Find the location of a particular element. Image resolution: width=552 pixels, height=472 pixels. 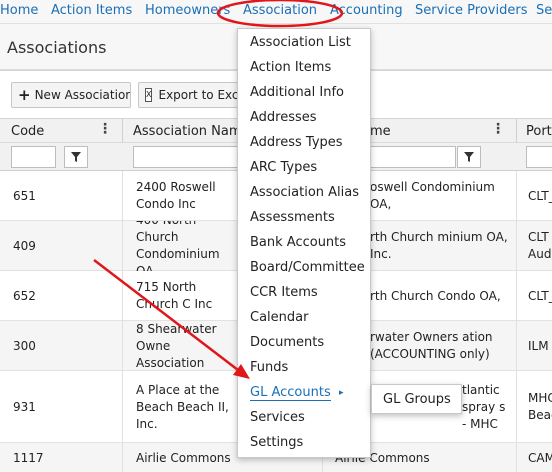

nav-accounting: Accounting is located at coordinates (366, 10).